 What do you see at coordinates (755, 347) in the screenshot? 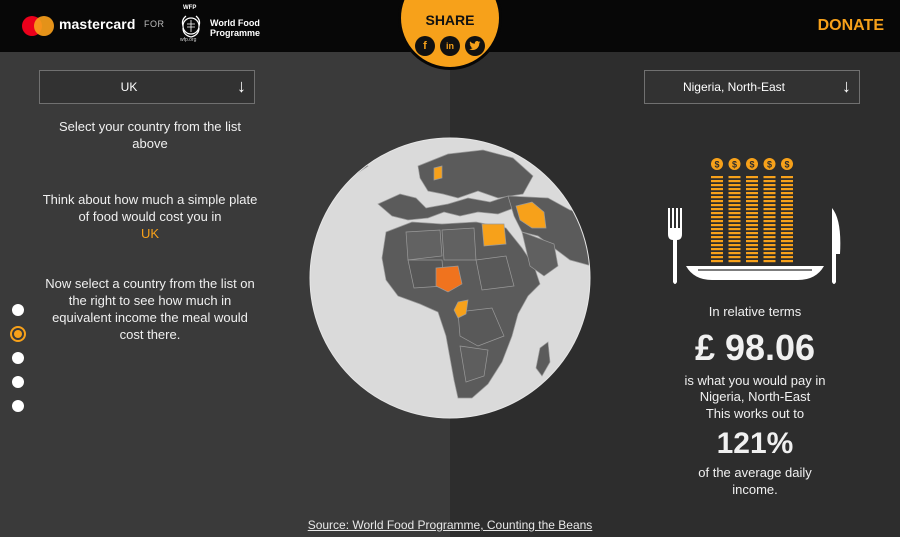
I see `price-value: £ 98.06` at bounding box center [755, 347].